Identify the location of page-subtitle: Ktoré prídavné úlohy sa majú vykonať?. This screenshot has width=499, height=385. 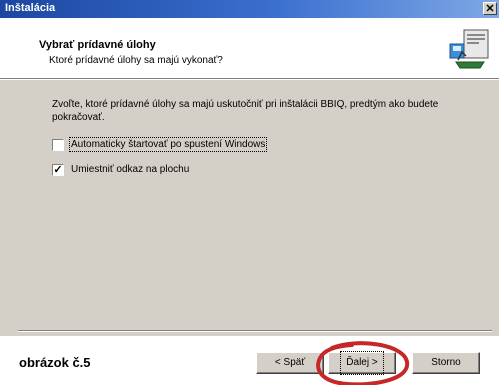
(136, 60).